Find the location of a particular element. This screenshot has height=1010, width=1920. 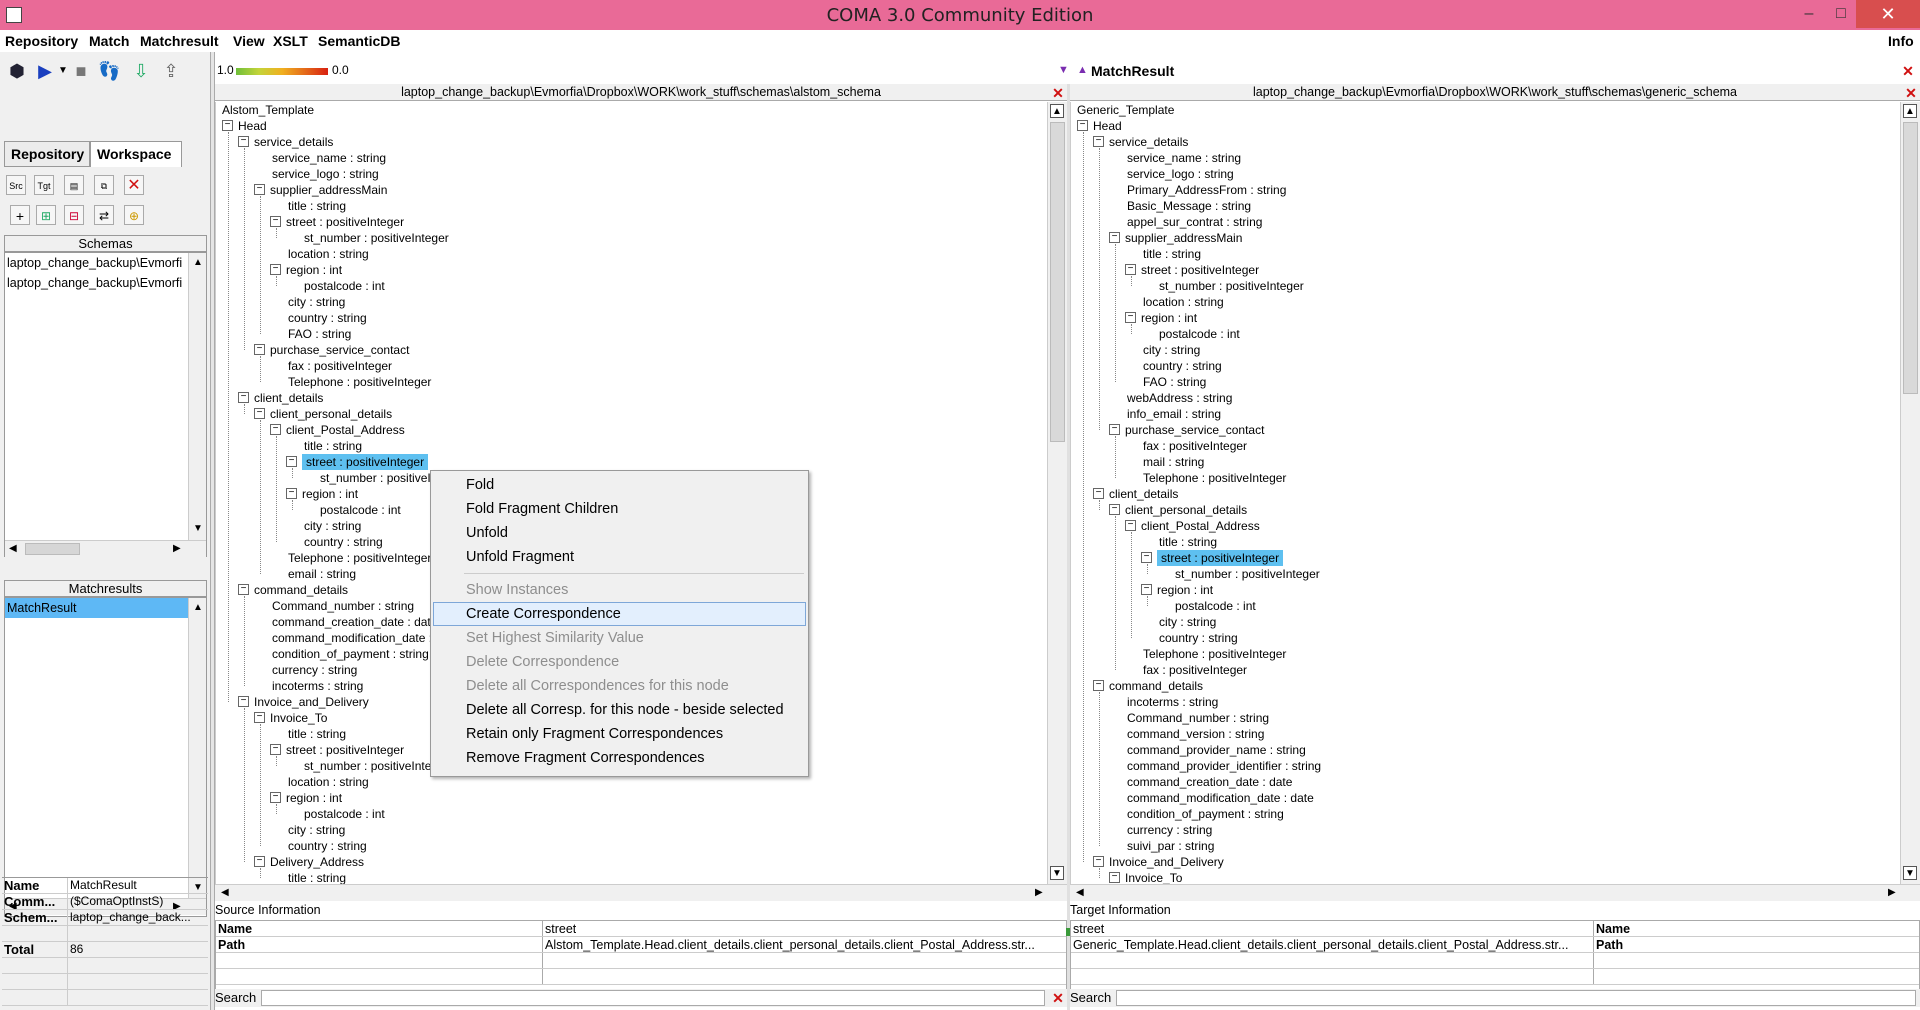

tree-node: Head is located at coordinates (1107, 126).